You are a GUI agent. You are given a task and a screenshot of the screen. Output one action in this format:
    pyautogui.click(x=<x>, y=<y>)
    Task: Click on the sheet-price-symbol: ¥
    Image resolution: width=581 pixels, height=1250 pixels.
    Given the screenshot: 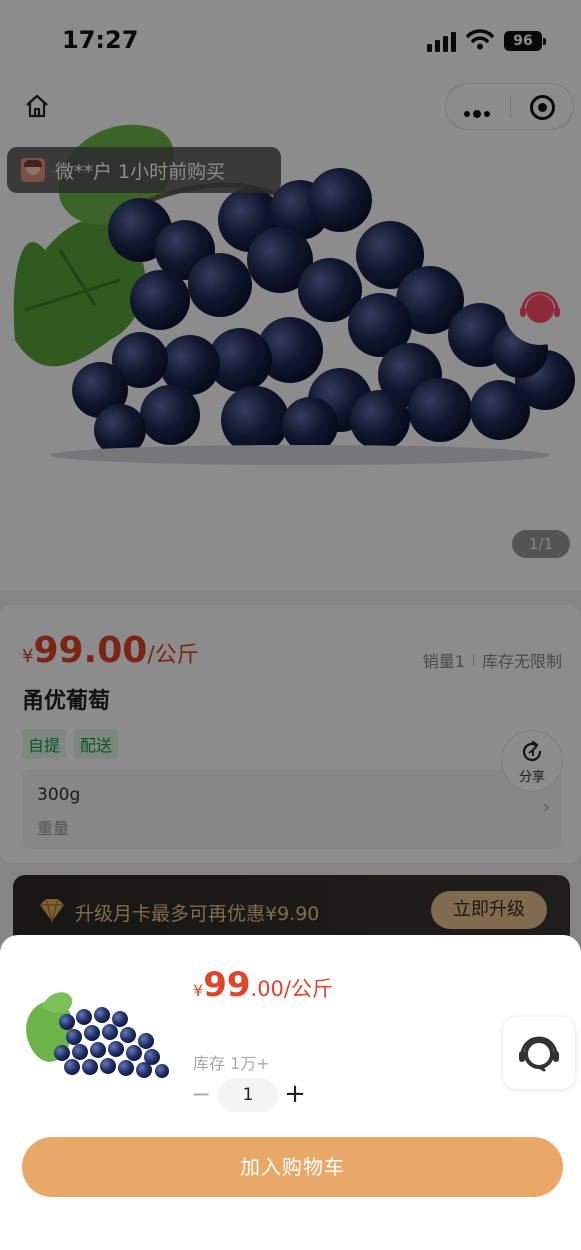 What is the action you would take?
    pyautogui.click(x=198, y=990)
    